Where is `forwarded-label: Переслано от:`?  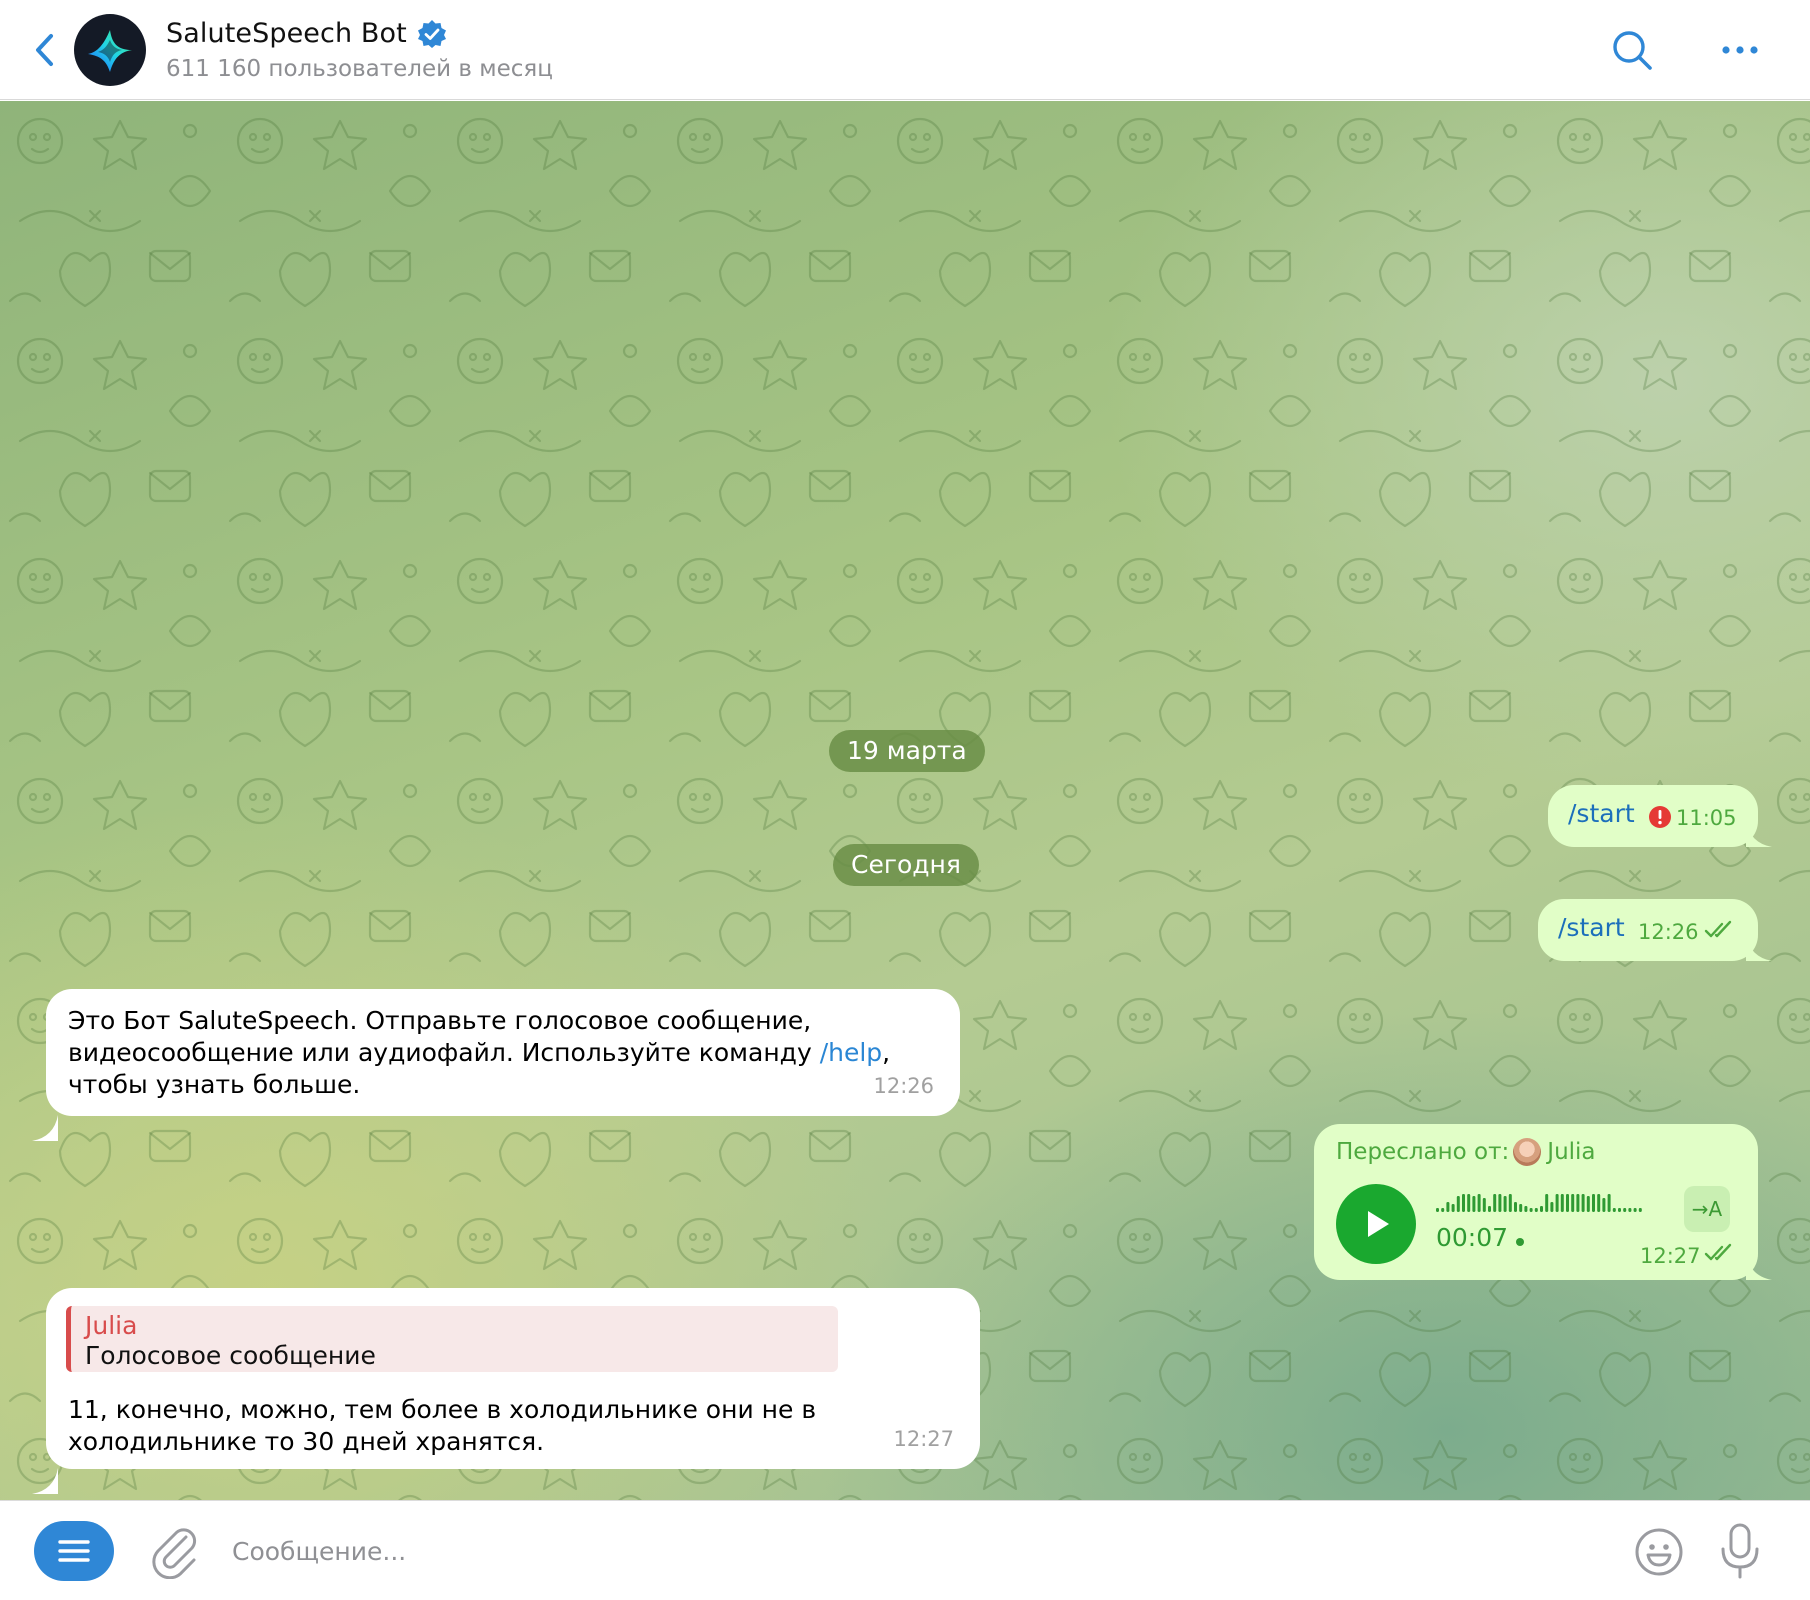
forwarded-label: Переслано от: is located at coordinates (1423, 1152).